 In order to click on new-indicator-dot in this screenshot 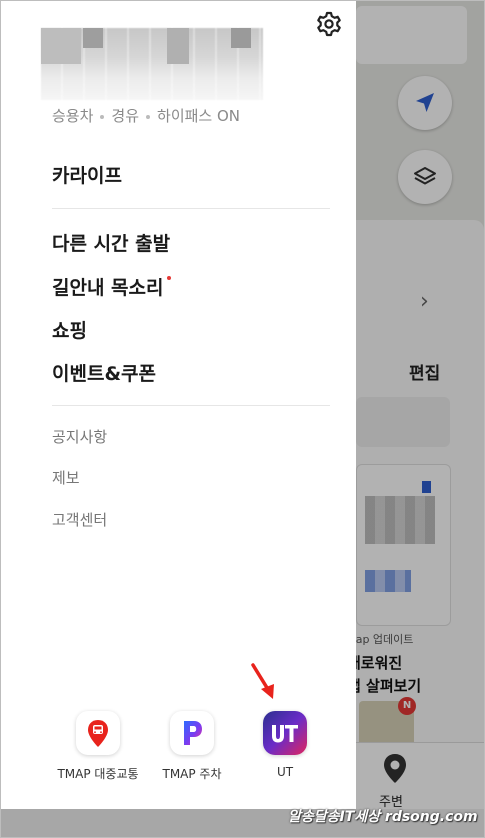, I will do `click(168, 278)`.